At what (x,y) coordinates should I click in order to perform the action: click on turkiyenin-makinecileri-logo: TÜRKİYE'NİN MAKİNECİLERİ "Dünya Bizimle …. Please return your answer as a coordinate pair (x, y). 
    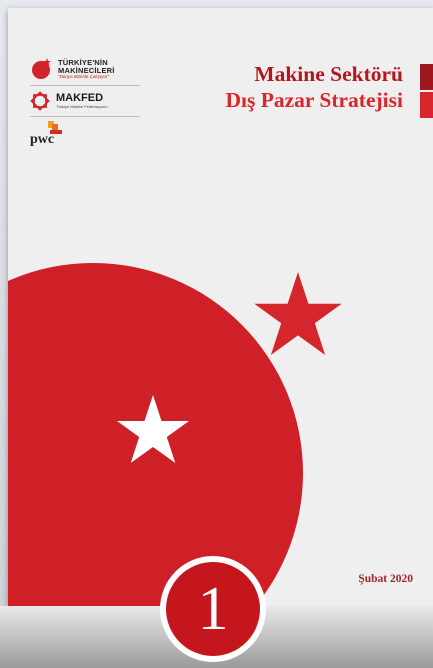
    Looking at the image, I should click on (86, 69).